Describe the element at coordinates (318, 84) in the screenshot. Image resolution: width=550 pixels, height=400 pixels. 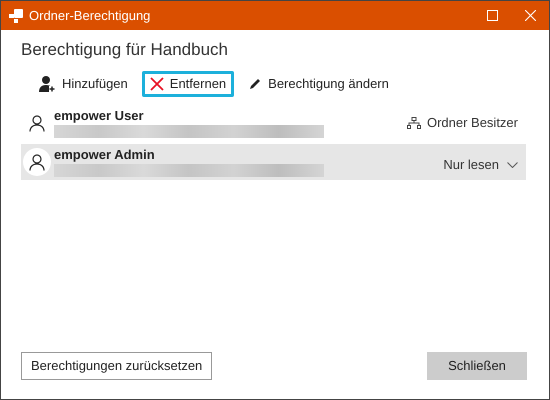
I see `toolbar-button: Berechtigung ändern` at that location.